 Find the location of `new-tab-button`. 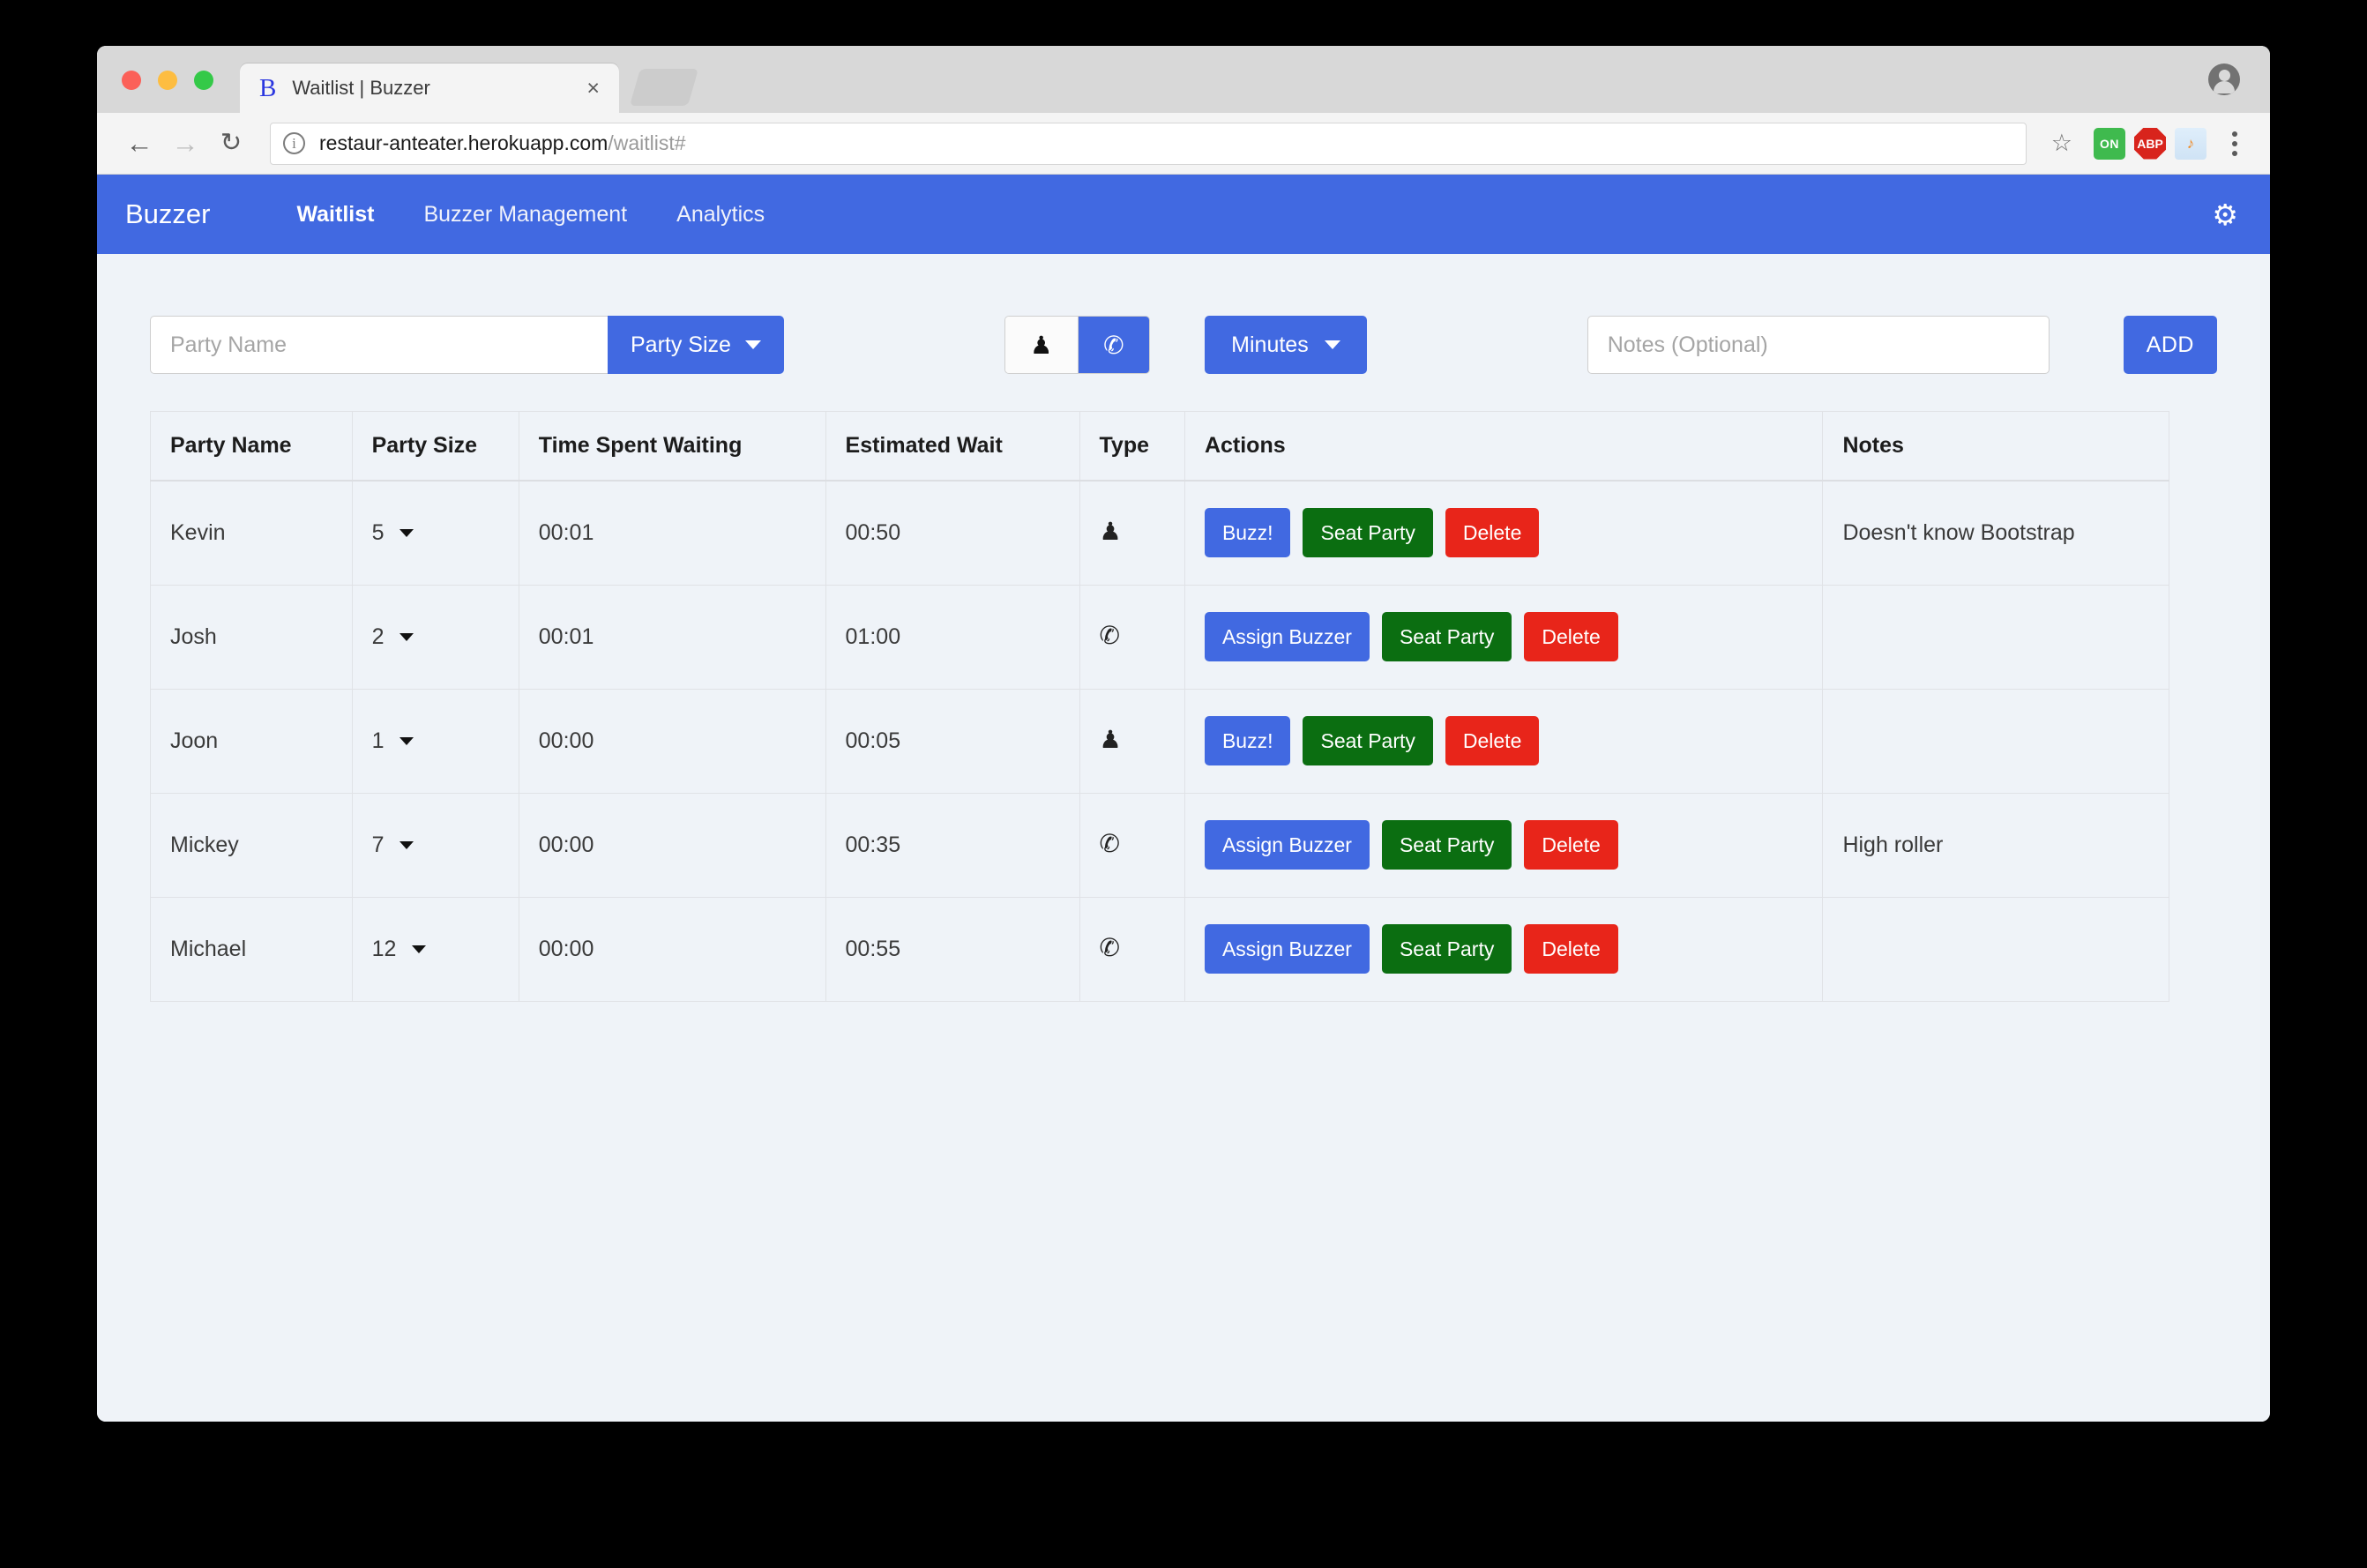

new-tab-button is located at coordinates (664, 87).